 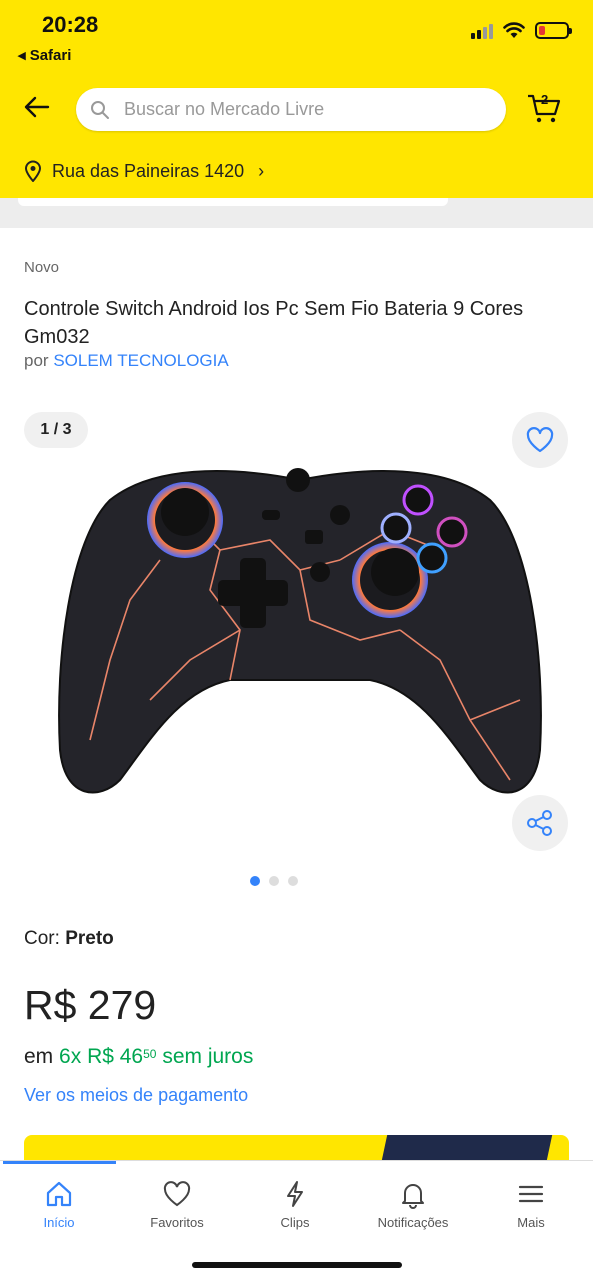 What do you see at coordinates (70, 1056) in the screenshot?
I see `installment-count: 6x` at bounding box center [70, 1056].